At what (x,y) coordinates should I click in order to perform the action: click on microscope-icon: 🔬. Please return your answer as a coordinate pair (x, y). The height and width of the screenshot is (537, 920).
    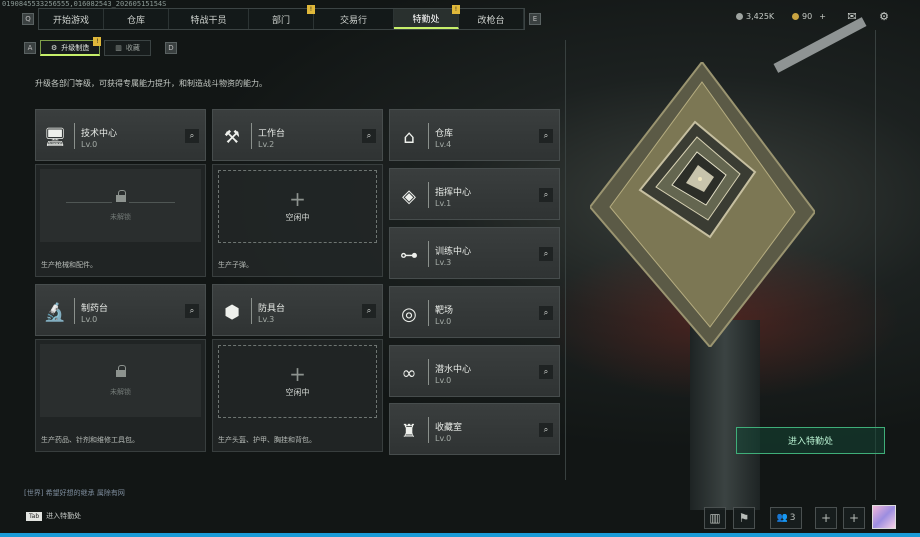
    Looking at the image, I should click on (55, 312).